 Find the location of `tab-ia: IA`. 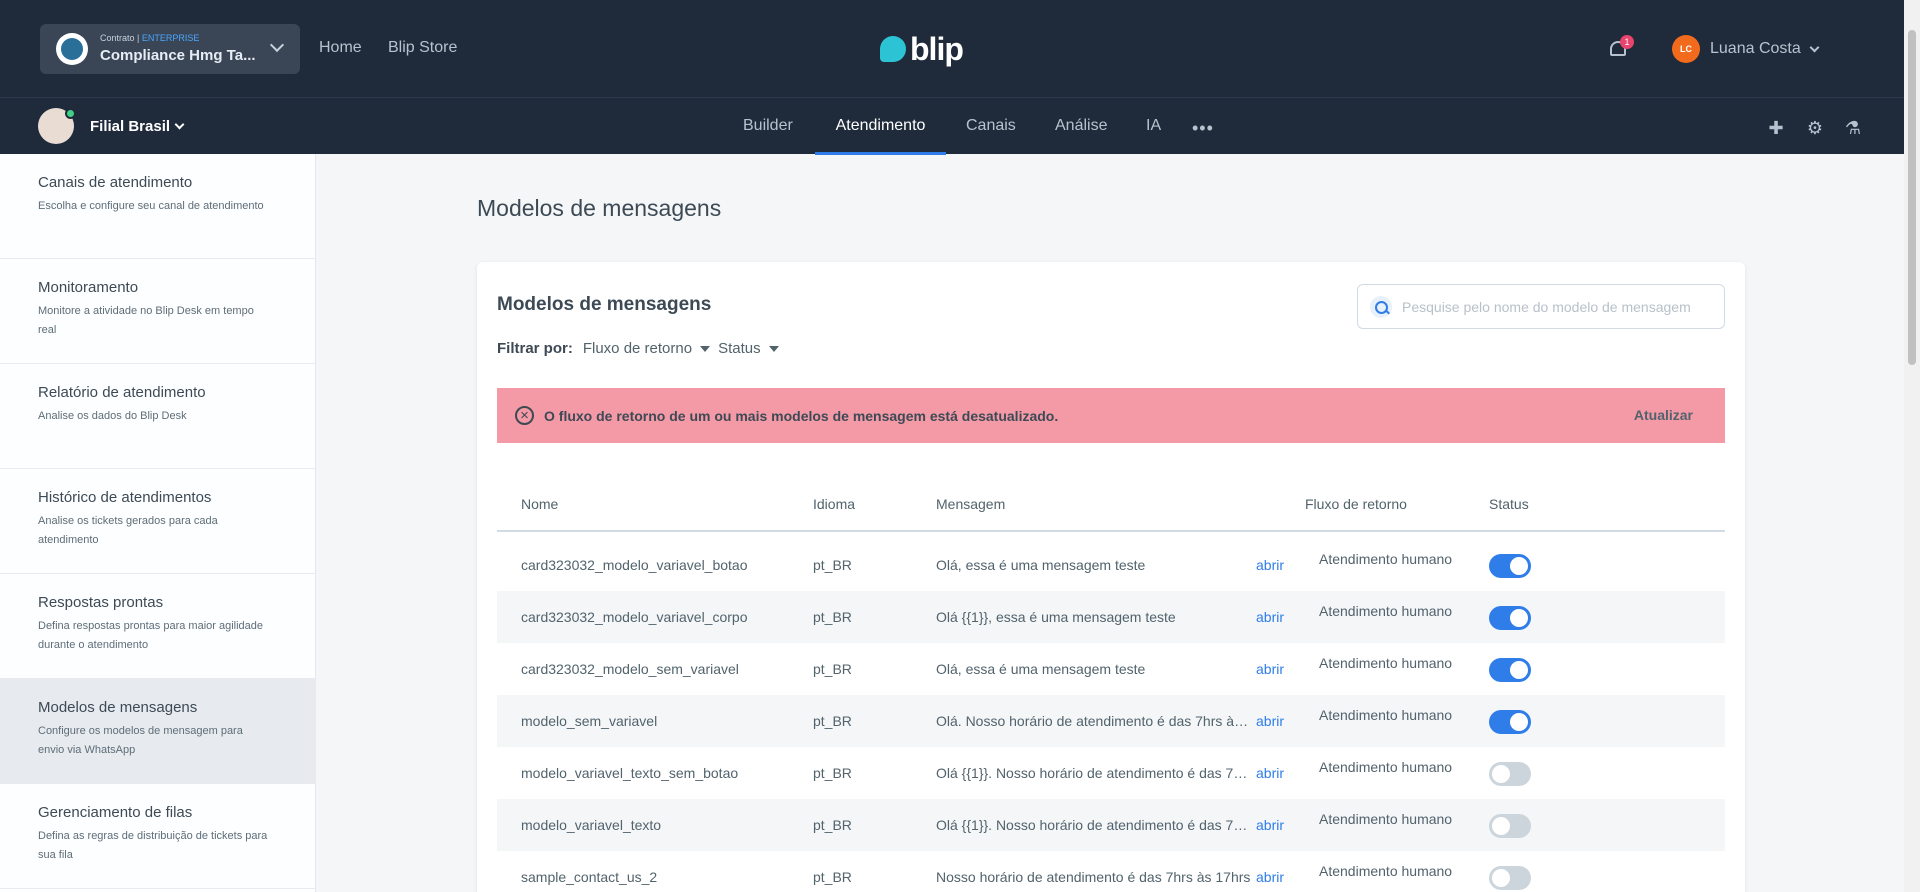

tab-ia: IA is located at coordinates (1153, 126).